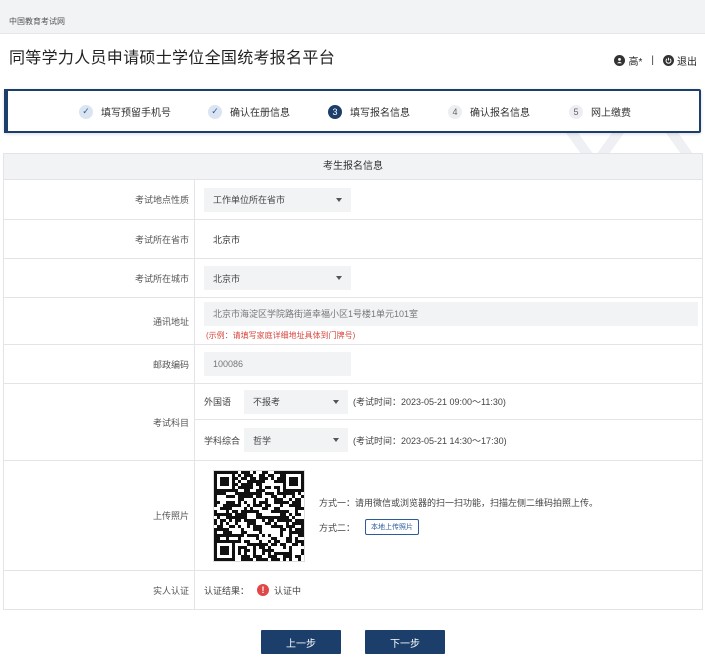  What do you see at coordinates (353, 200) in the screenshot?
I see `row-exam-location-type: 考试地点性质 工作单位所在省市` at bounding box center [353, 200].